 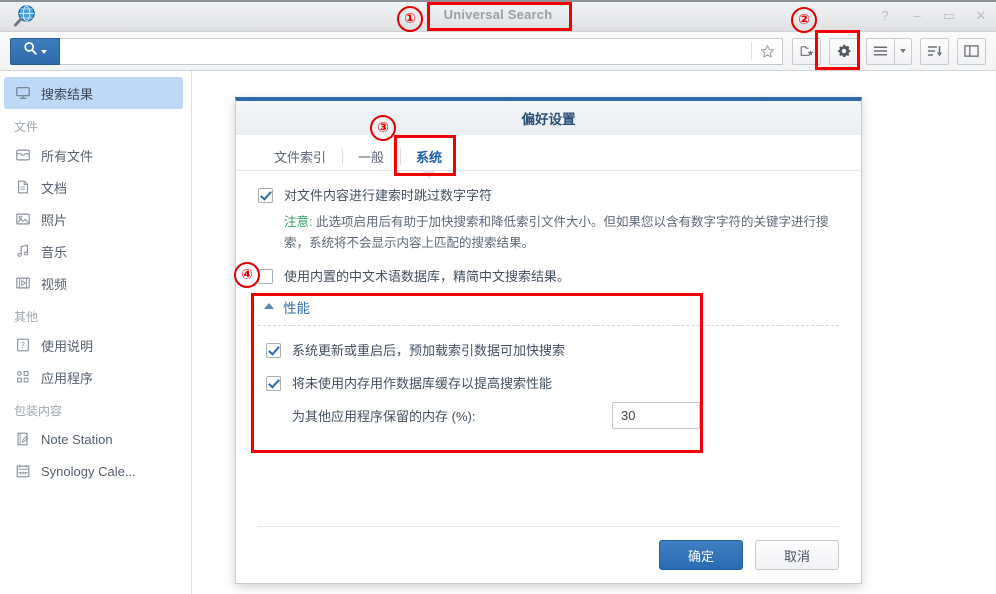 What do you see at coordinates (751, 51) in the screenshot?
I see `divider` at bounding box center [751, 51].